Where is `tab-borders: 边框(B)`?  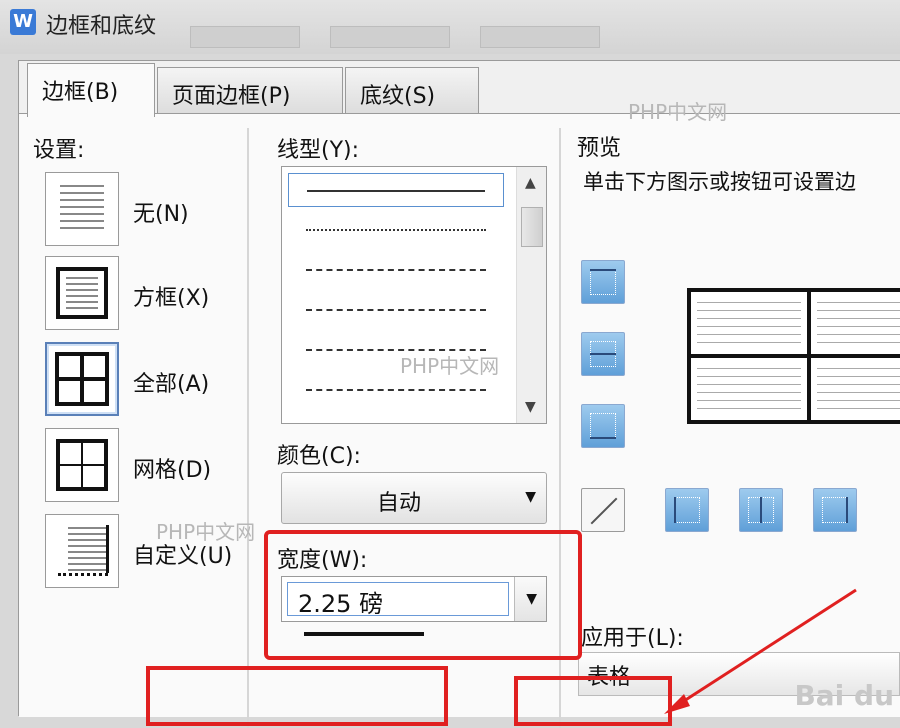 tab-borders: 边框(B) is located at coordinates (91, 90).